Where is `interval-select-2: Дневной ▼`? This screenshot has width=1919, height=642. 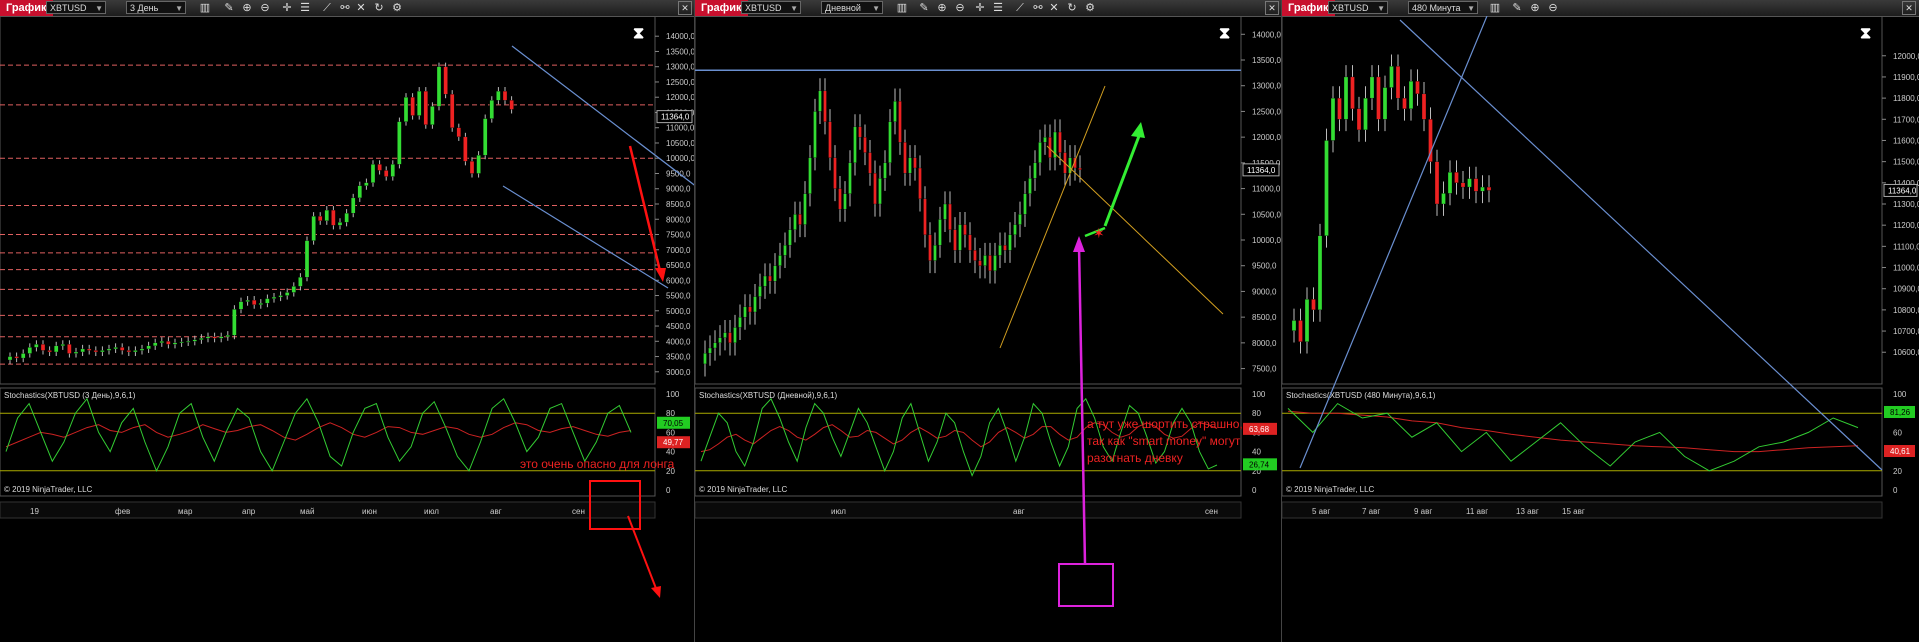
interval-select-2: Дневной ▼ is located at coordinates (852, 7).